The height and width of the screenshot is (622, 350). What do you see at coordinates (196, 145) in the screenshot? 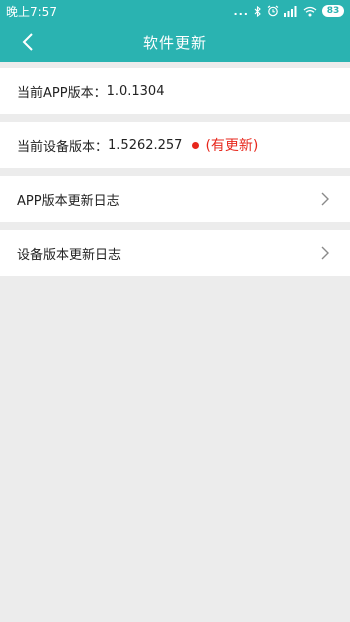
I see `update-dot-icon` at bounding box center [196, 145].